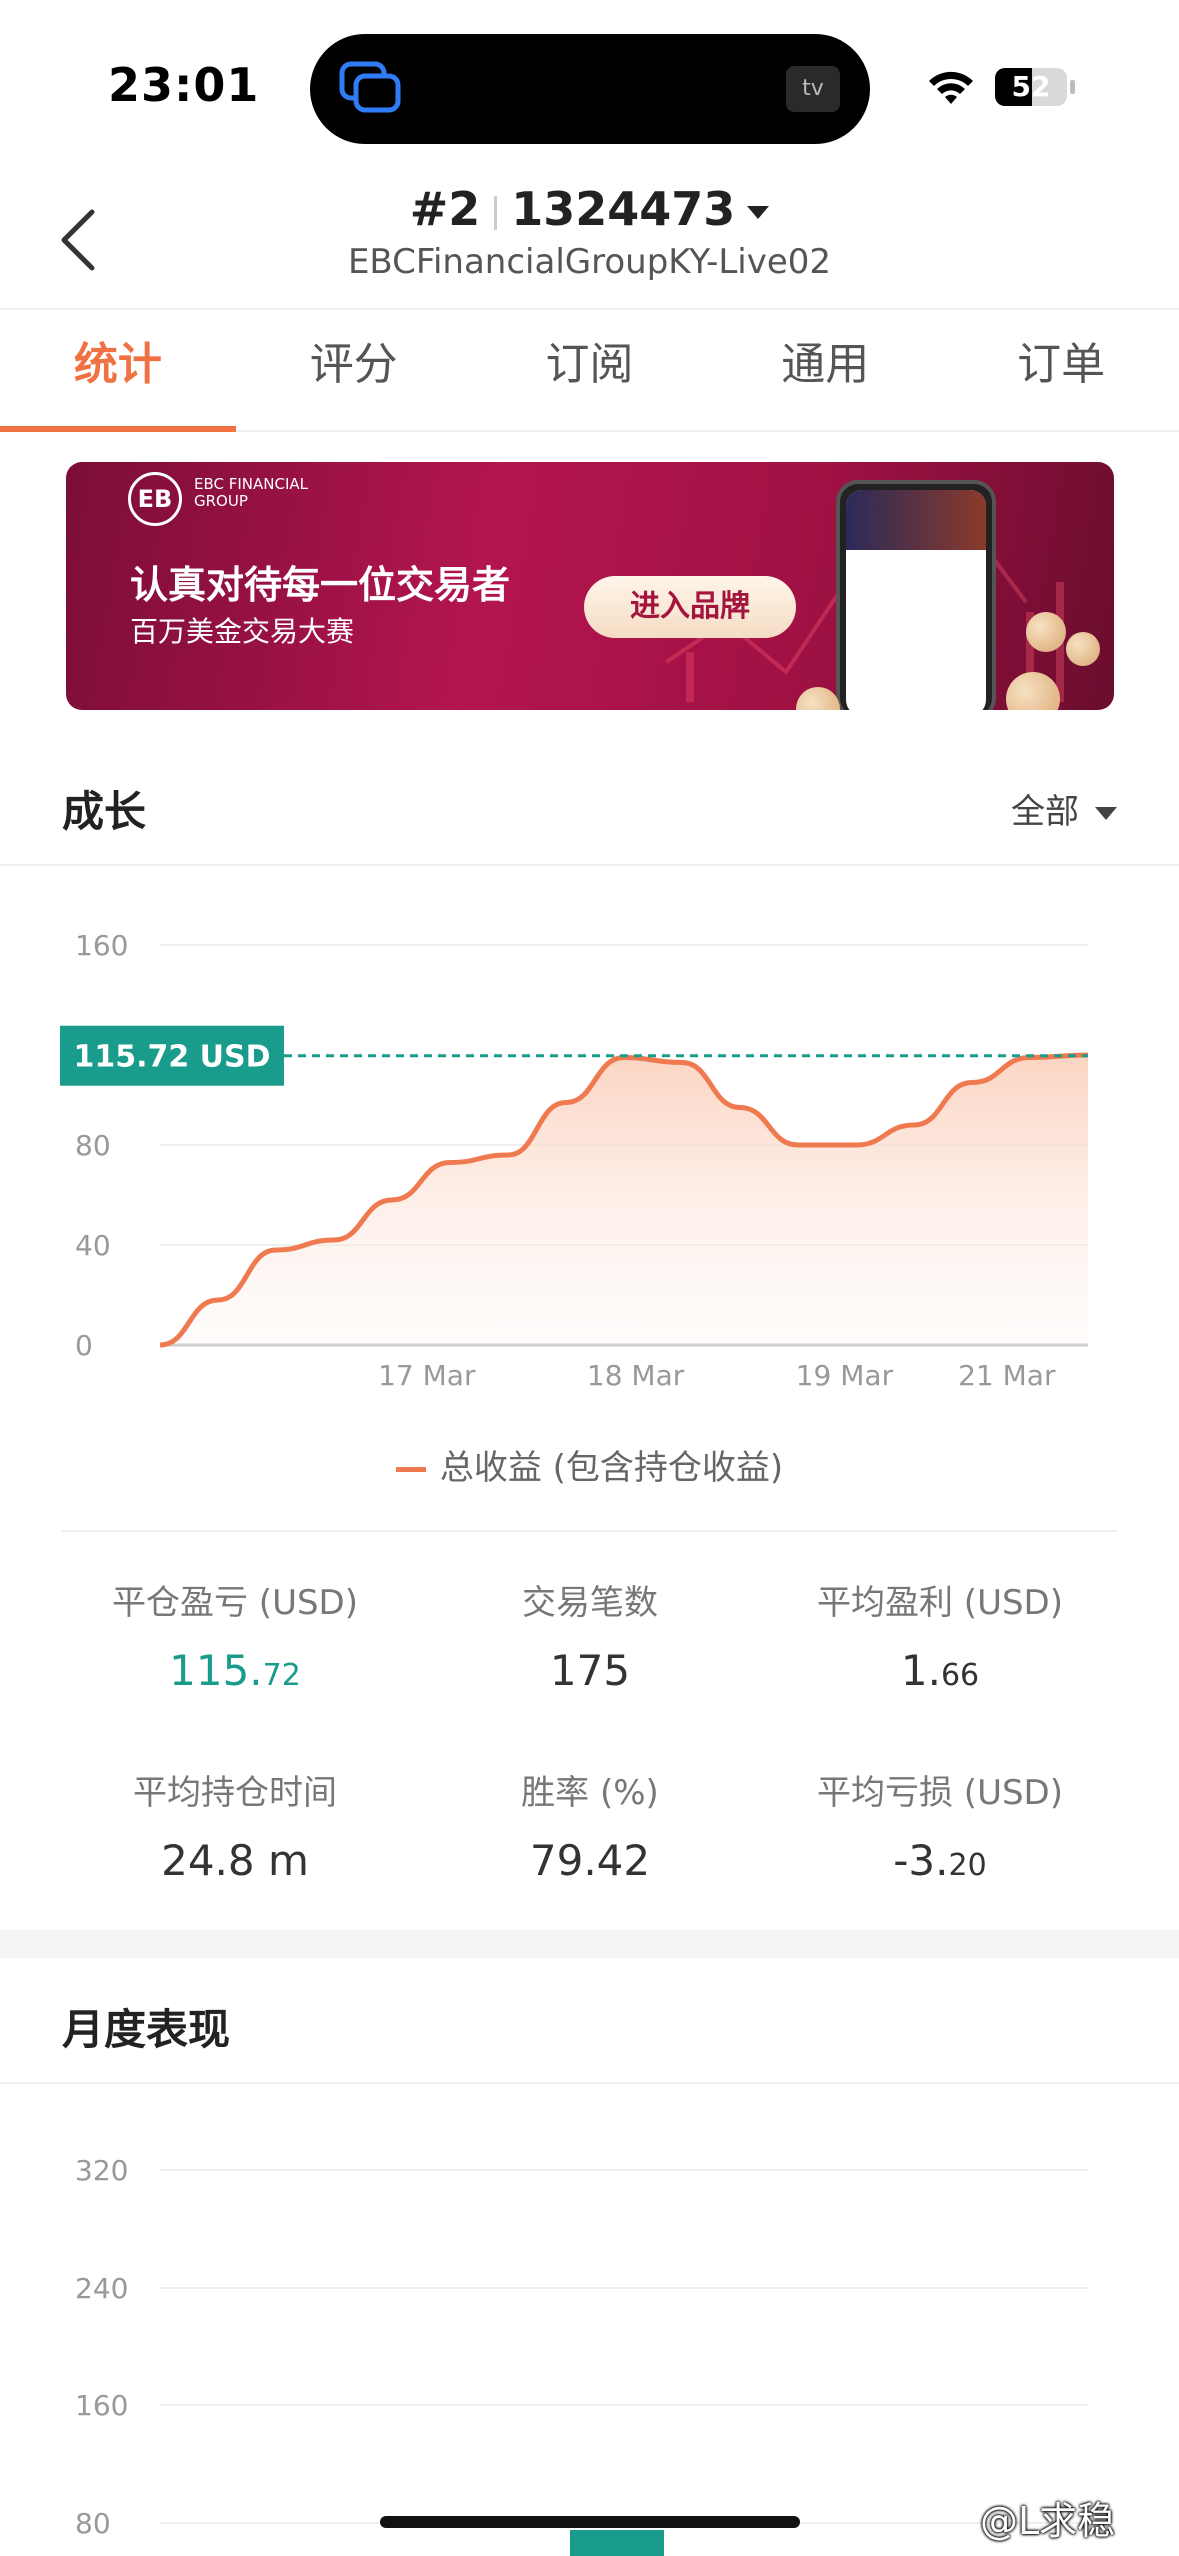  What do you see at coordinates (960, 1675) in the screenshot?
I see `stat-value-decimal: 66` at bounding box center [960, 1675].